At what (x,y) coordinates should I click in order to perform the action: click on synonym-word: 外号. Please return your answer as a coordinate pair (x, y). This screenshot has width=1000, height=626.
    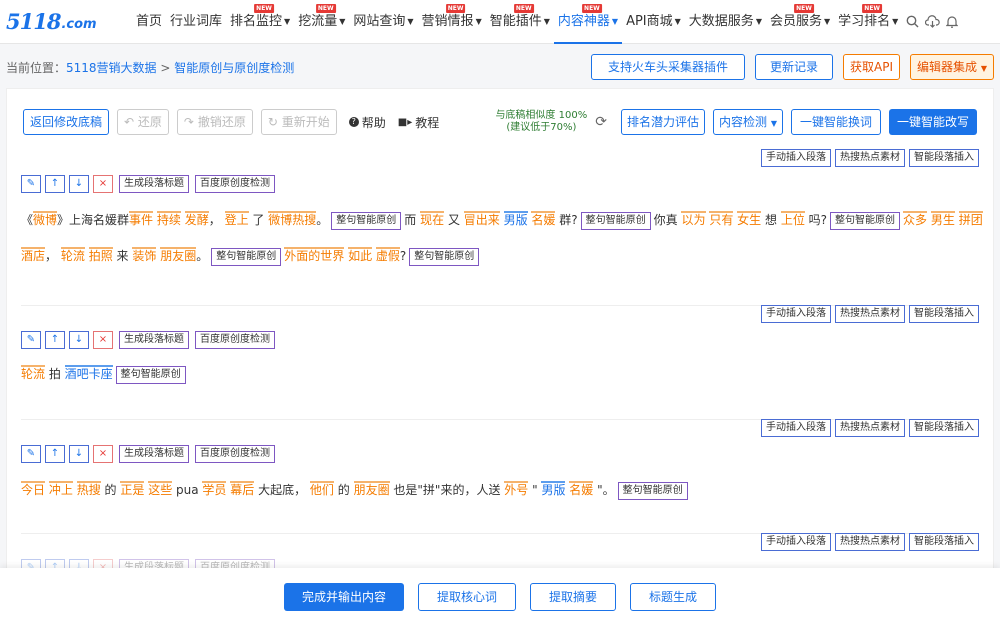
    Looking at the image, I should click on (516, 489).